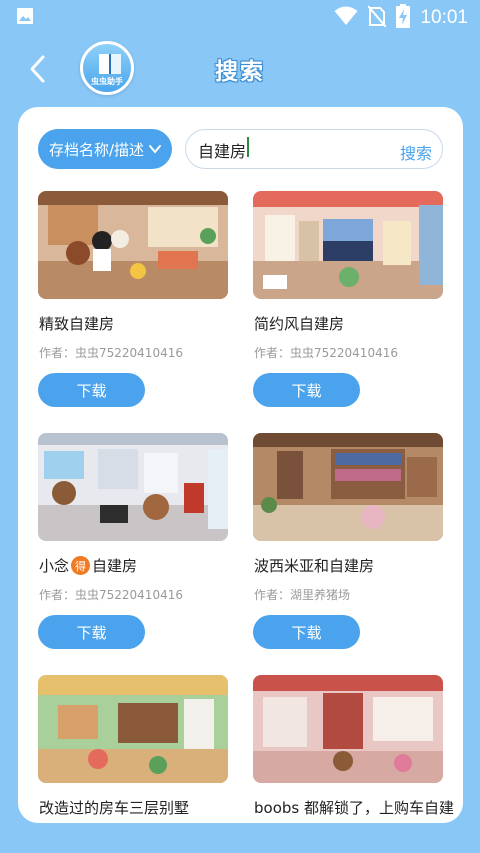  I want to click on list-item: 小念得自建房 作者：虫虫75220410416 下载, so click(133, 541).